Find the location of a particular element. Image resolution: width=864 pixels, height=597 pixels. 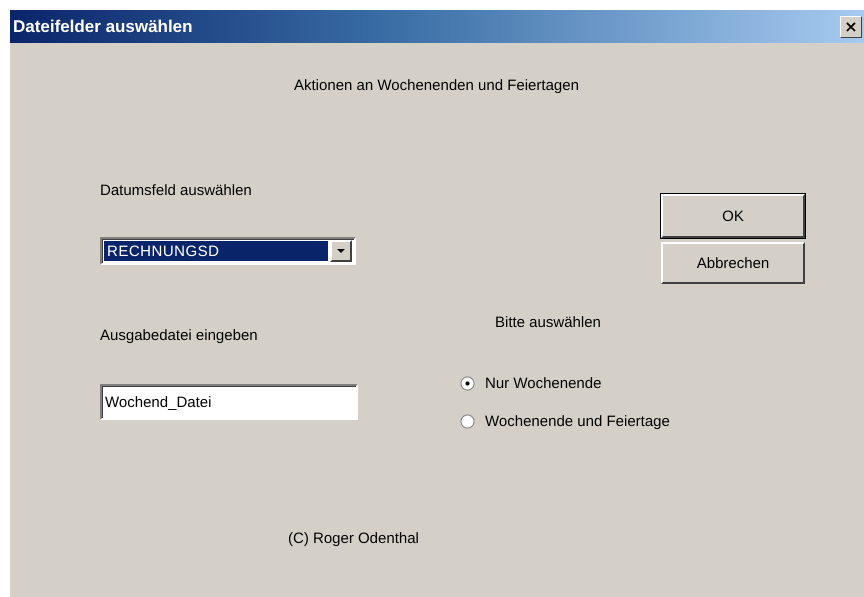

group-label: Bitte auswählen is located at coordinates (548, 322).